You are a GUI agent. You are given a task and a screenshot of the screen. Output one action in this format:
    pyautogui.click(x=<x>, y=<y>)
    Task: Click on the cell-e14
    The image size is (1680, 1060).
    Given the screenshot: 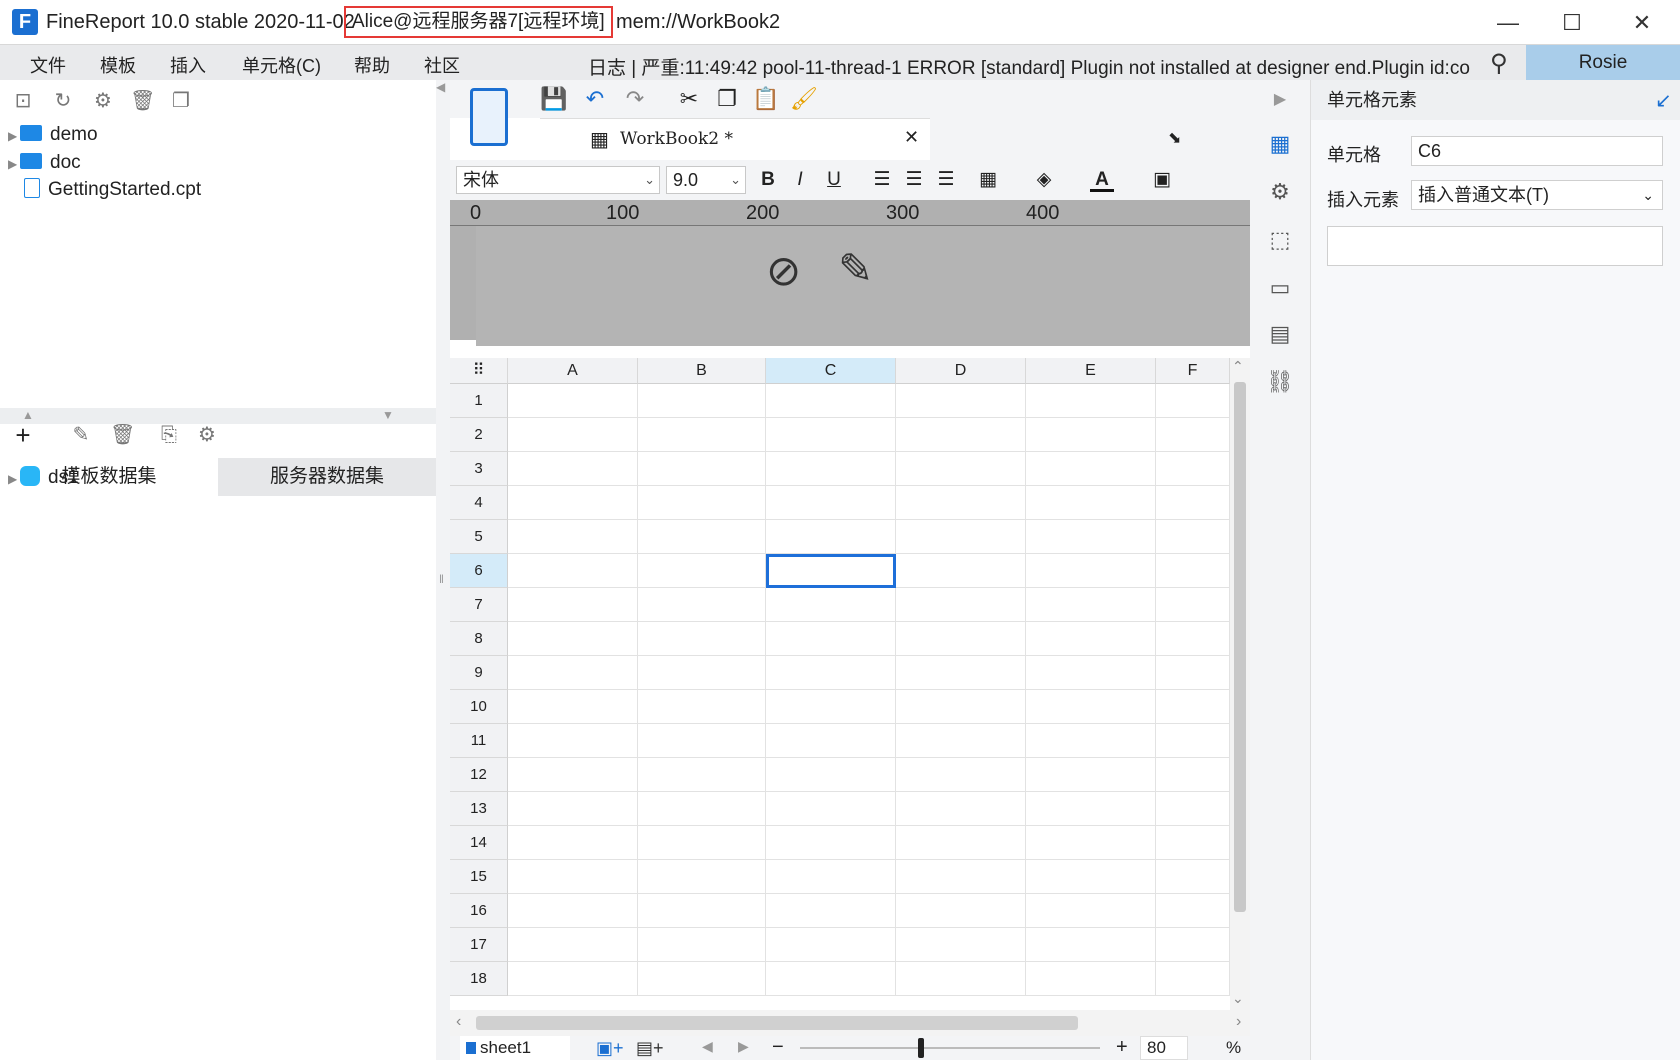 What is the action you would take?
    pyautogui.click(x=1091, y=843)
    